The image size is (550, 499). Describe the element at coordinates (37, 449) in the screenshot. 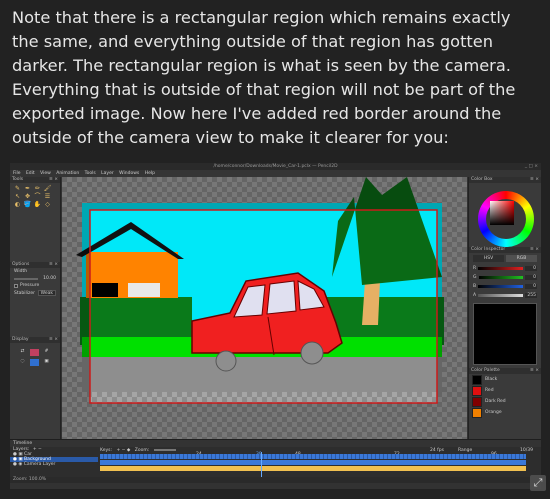

I see `add-layer-icon: + −` at that location.